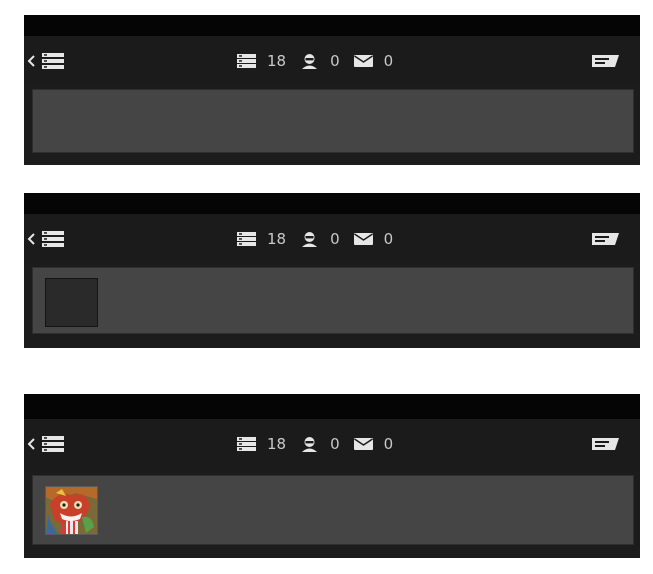 Image resolution: width=653 pixels, height=574 pixels. I want to click on avatar, so click(71, 510).